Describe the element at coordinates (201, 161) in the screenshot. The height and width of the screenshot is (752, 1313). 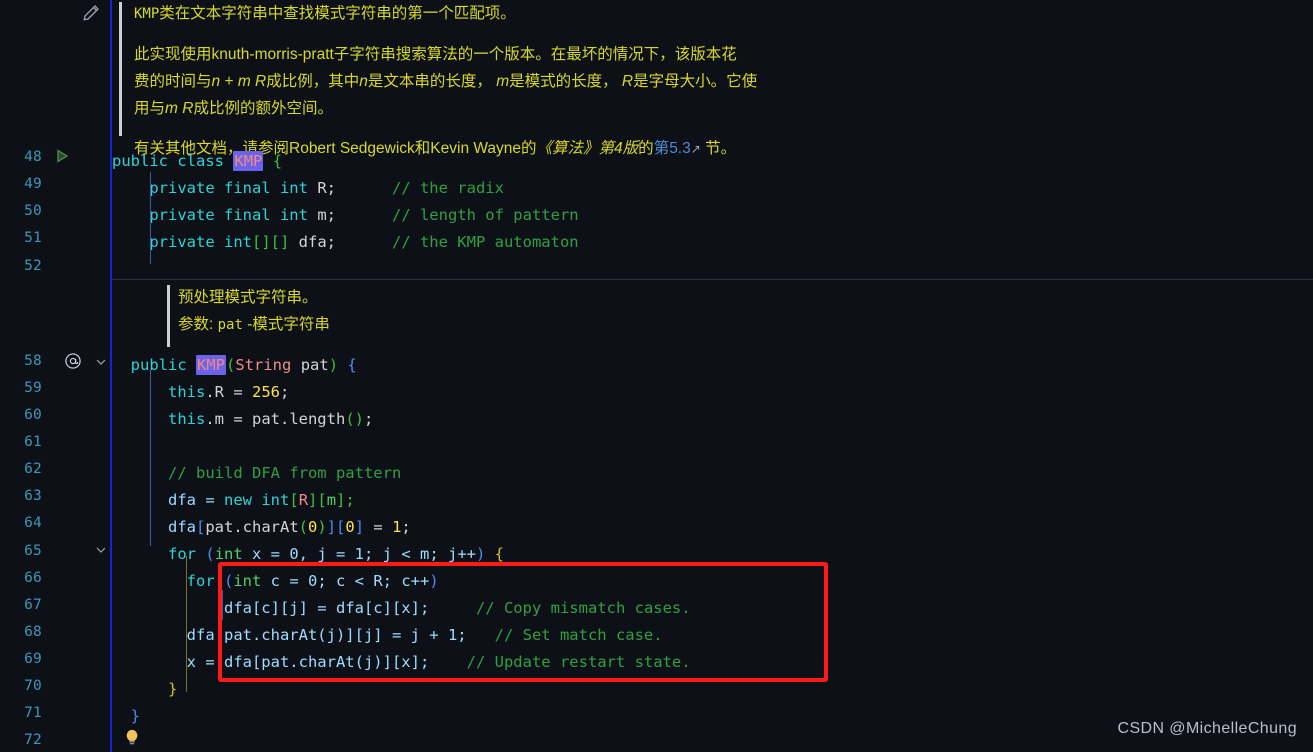
I see `kw-class: class` at that location.